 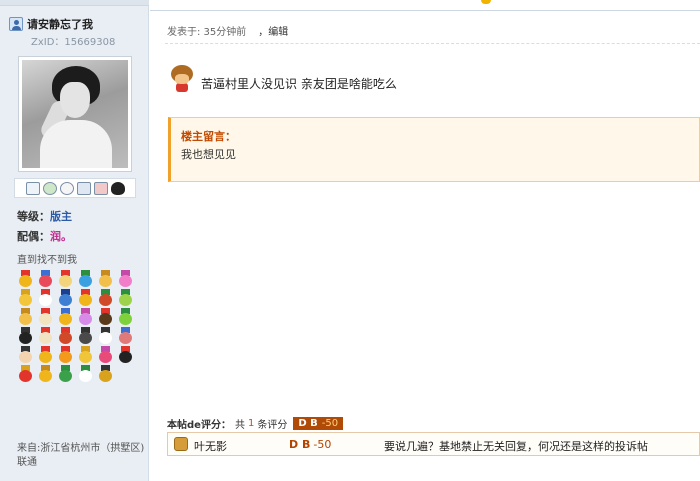 What do you see at coordinates (182, 79) in the screenshot?
I see `monkey-emoticon-icon` at bounding box center [182, 79].